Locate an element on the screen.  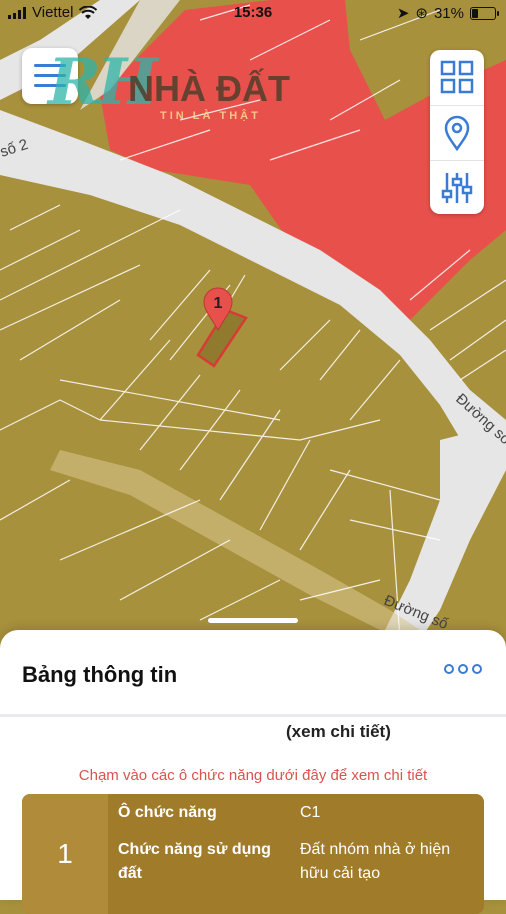
rotation-lock-icon: ⊛ is located at coordinates (421, 13).